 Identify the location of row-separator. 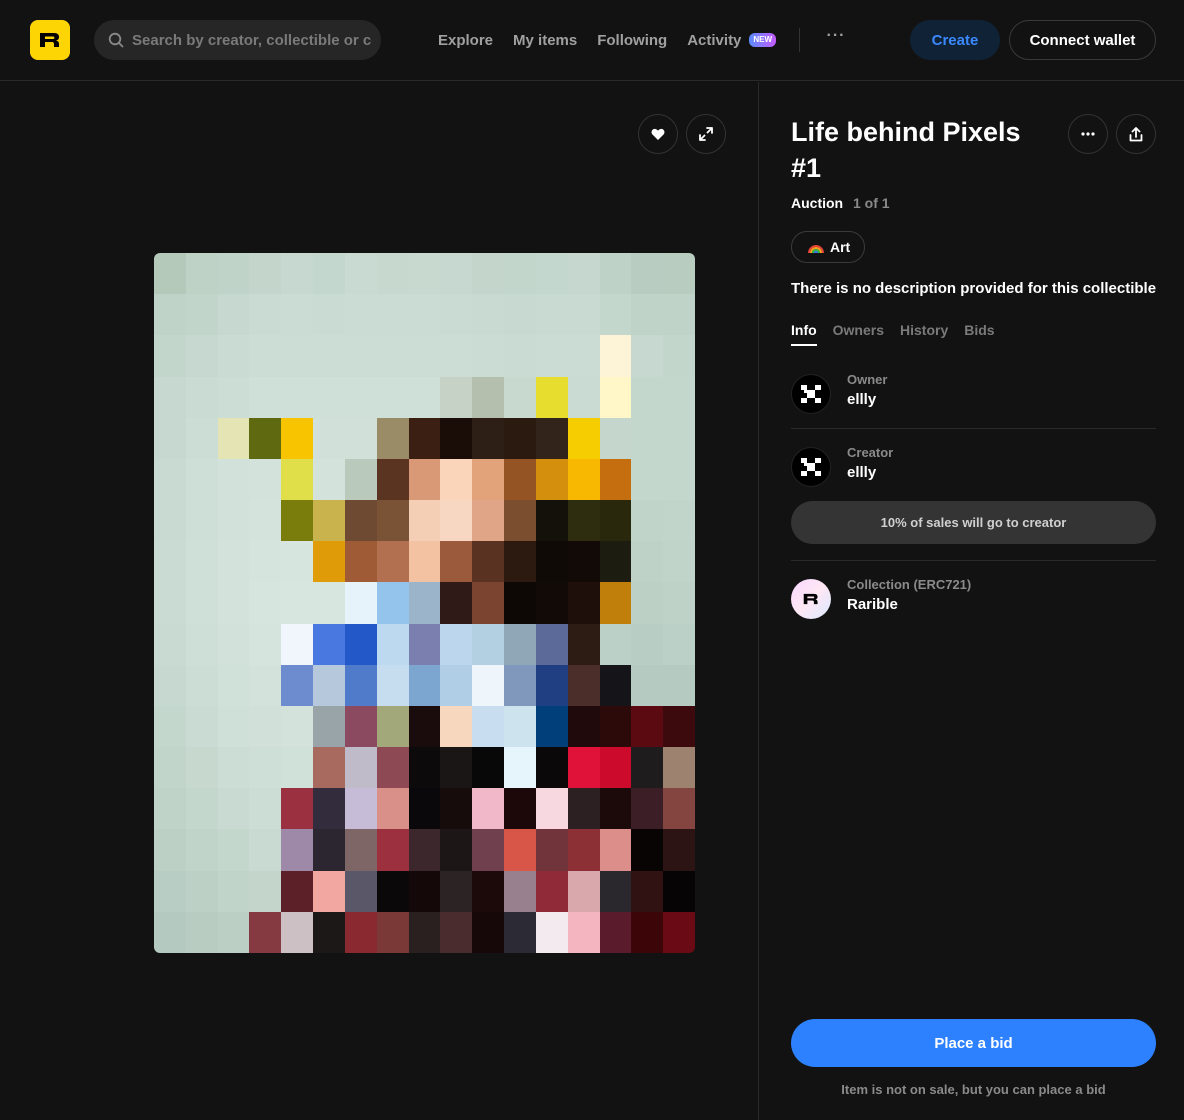
(973, 560).